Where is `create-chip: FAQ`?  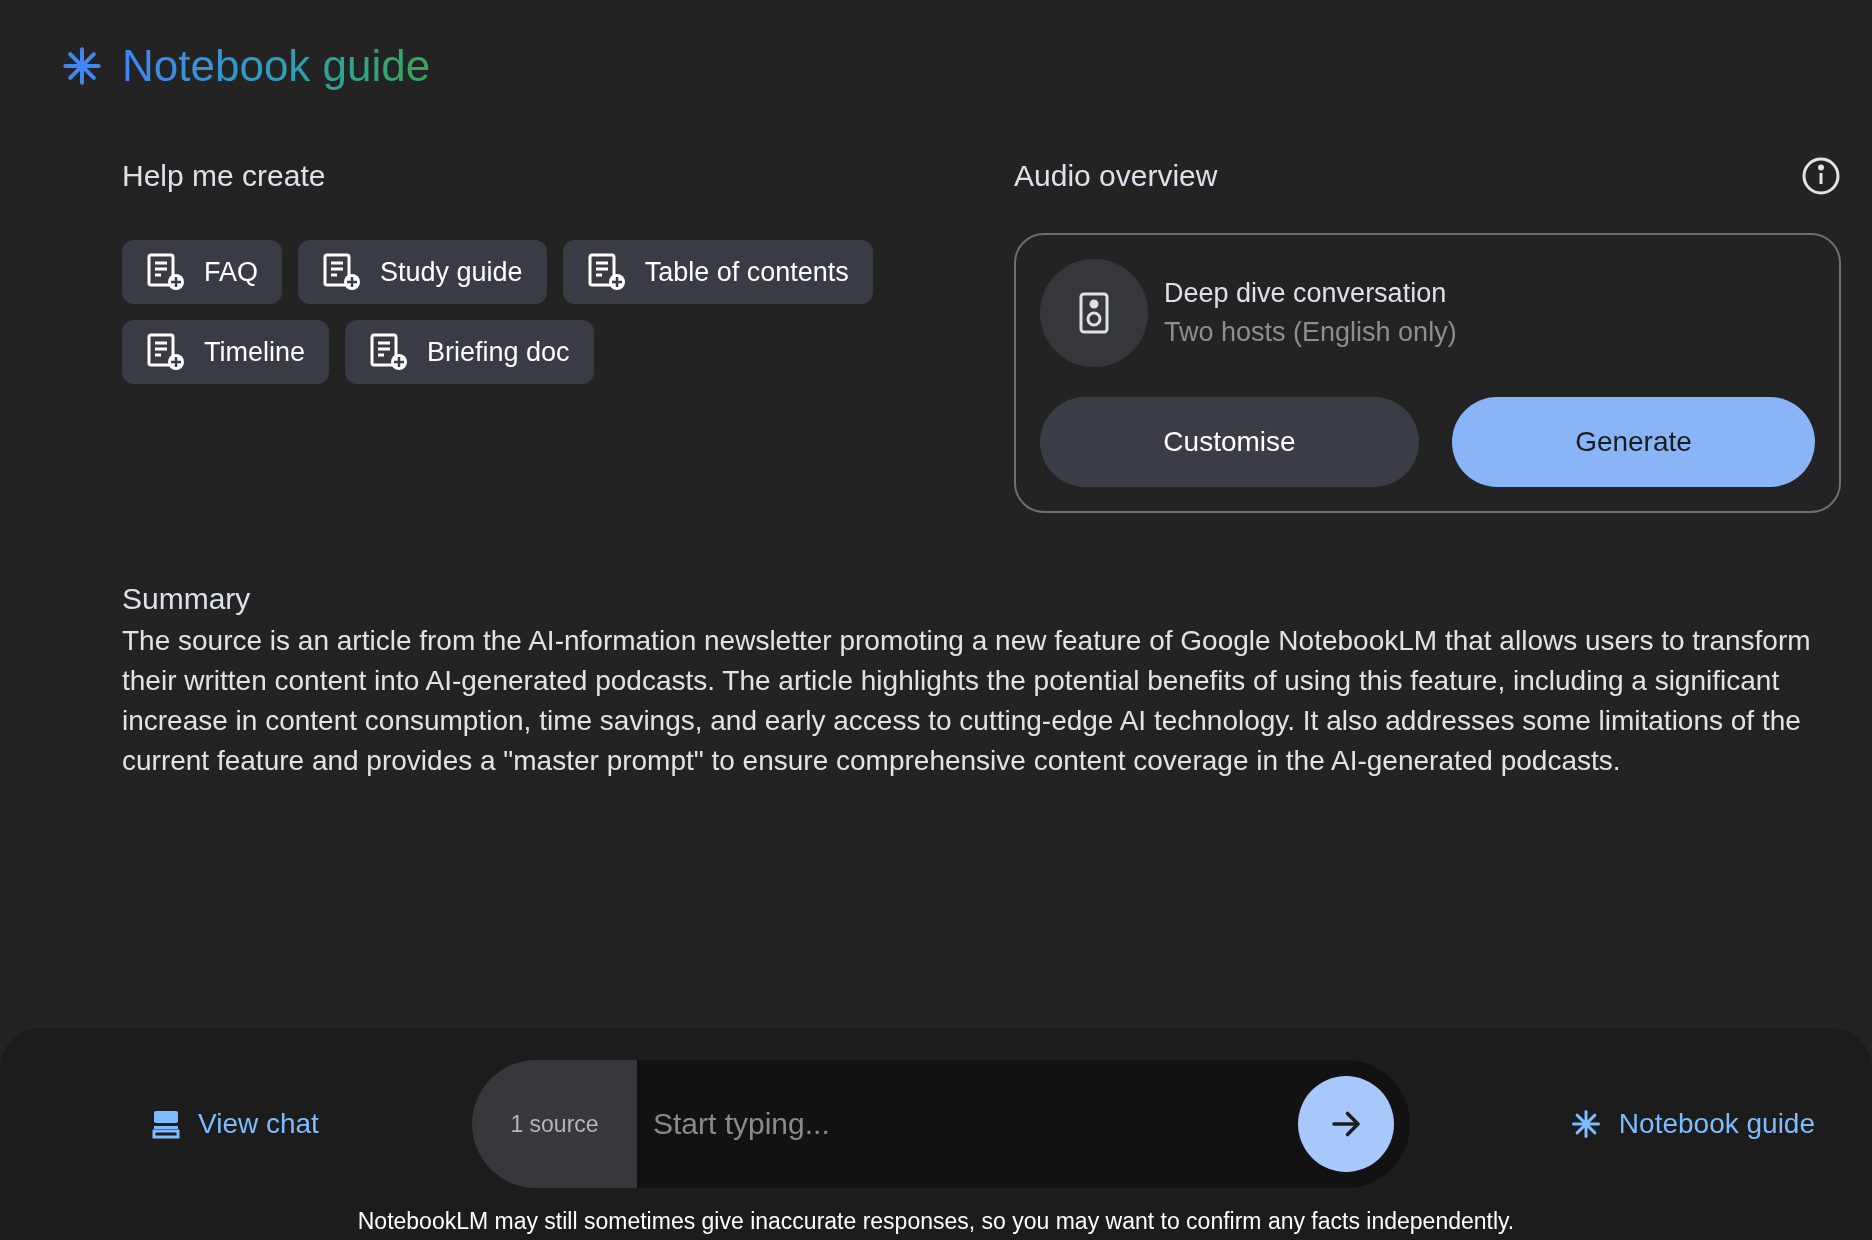
create-chip: FAQ is located at coordinates (202, 272).